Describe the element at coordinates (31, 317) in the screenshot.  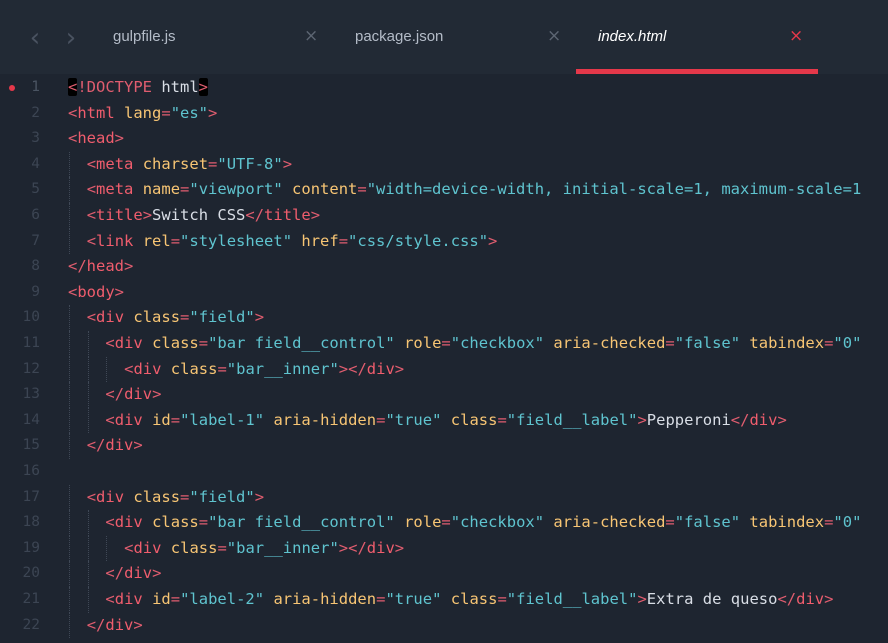
I see `line-number: 10` at that location.